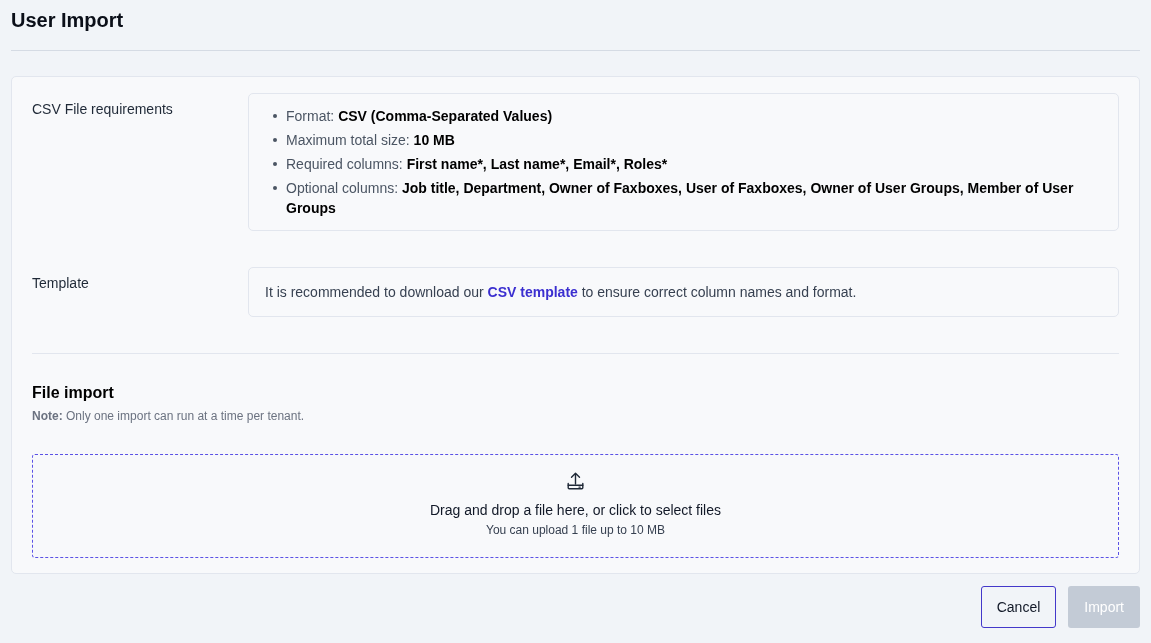 The height and width of the screenshot is (643, 1151). I want to click on note-text: Note: Only one import can run at a time per tenant., so click(169, 416).